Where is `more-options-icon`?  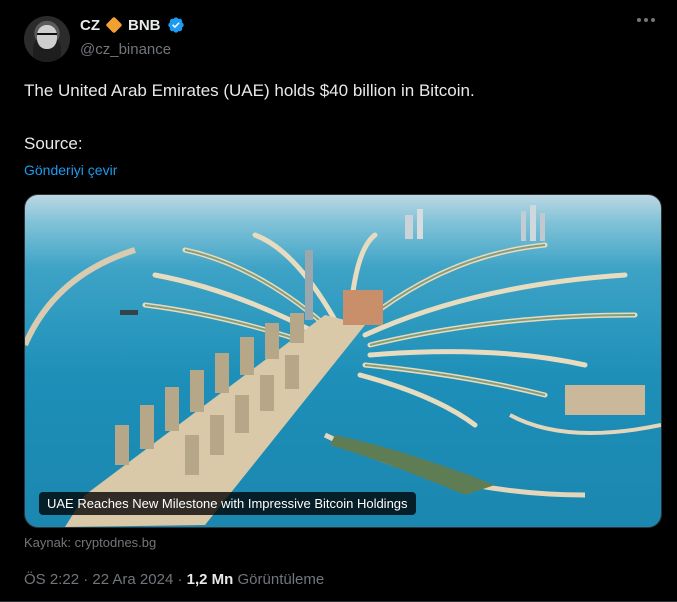 more-options-icon is located at coordinates (646, 20).